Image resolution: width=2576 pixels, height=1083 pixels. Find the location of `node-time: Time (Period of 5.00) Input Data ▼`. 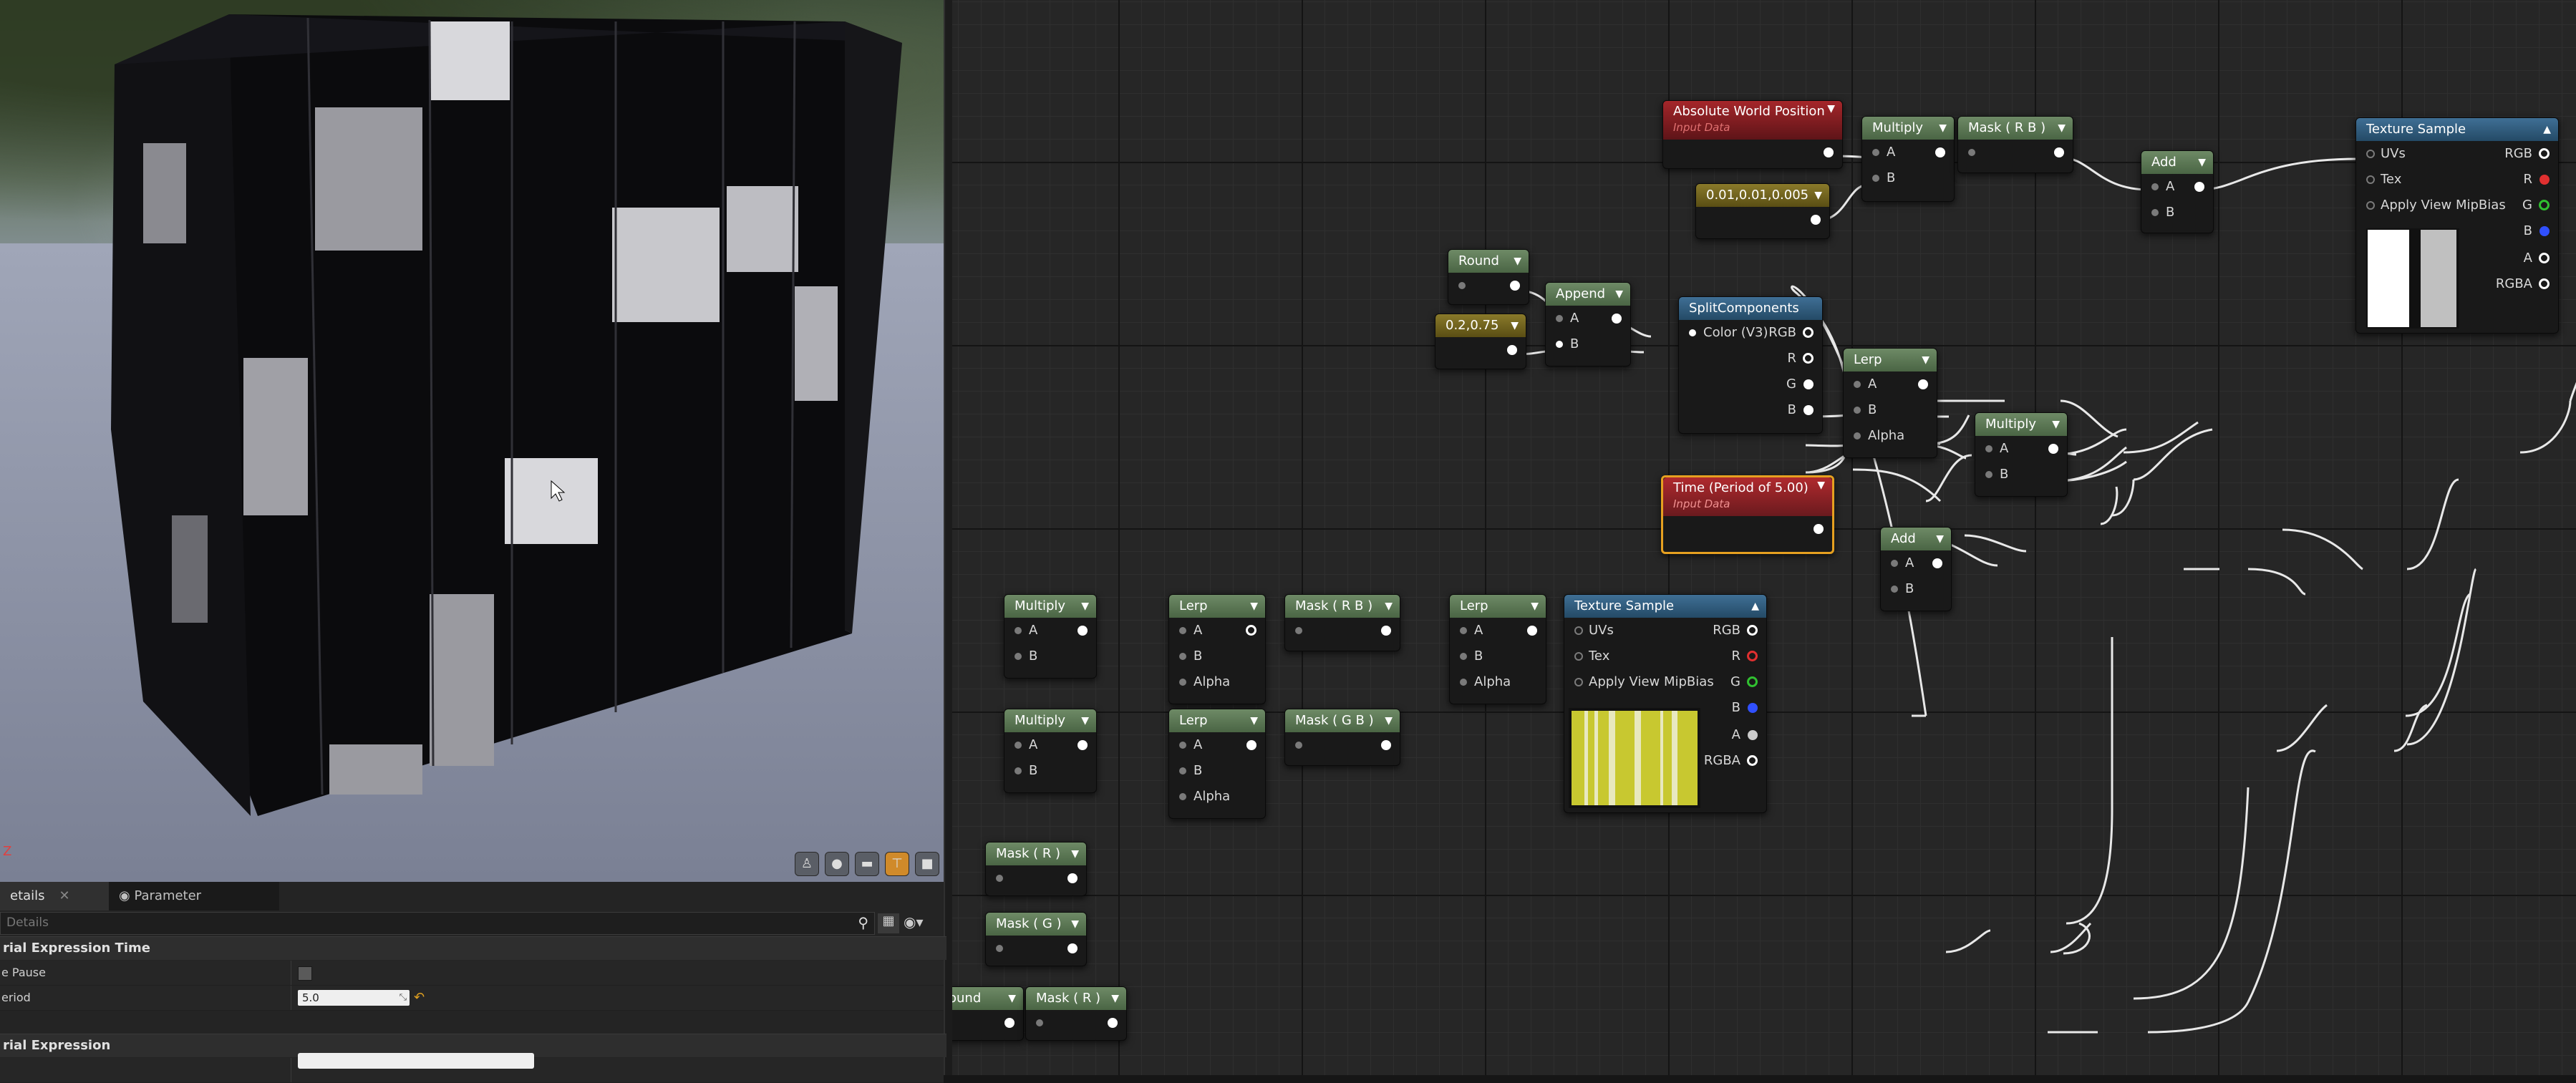

node-time: Time (Period of 5.00) Input Data ▼ is located at coordinates (1748, 514).